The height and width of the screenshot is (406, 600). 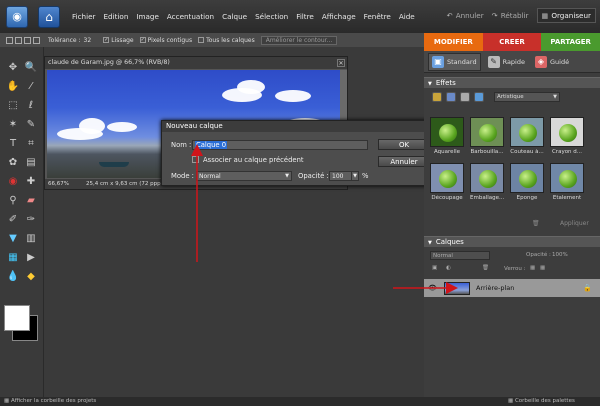 I want to click on straighten-tool-icon: ▤, so click(x=31, y=163).